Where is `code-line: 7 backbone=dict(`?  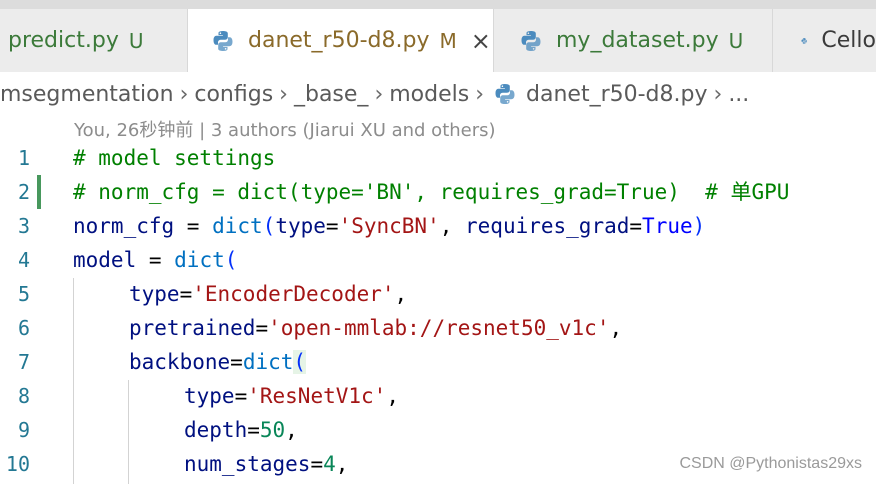
code-line: 7 backbone=dict( is located at coordinates (438, 362).